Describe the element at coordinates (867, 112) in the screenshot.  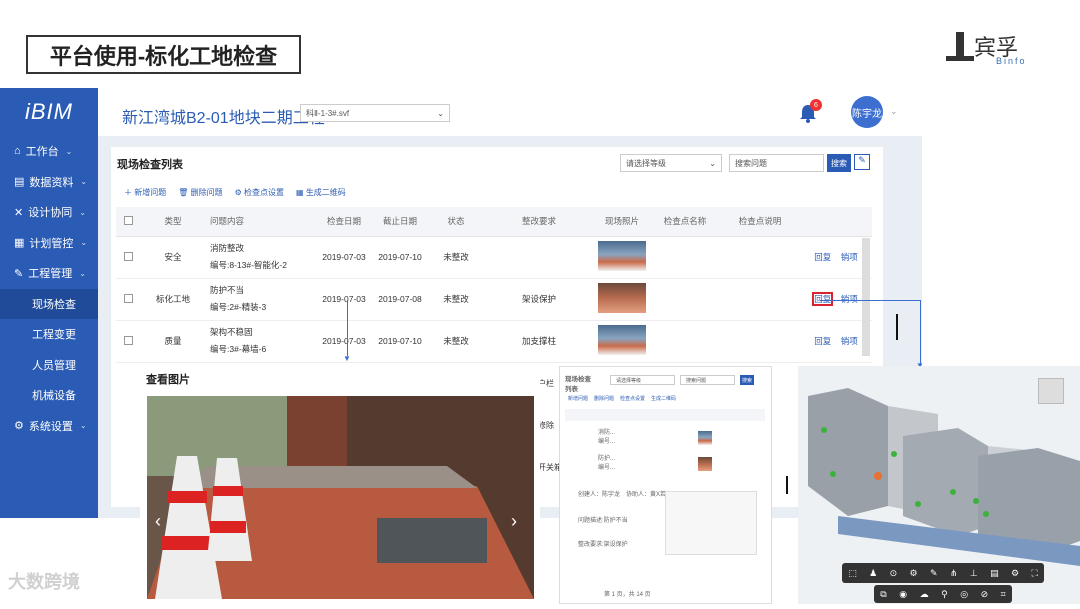
I see `avatar: 陈宇龙` at that location.